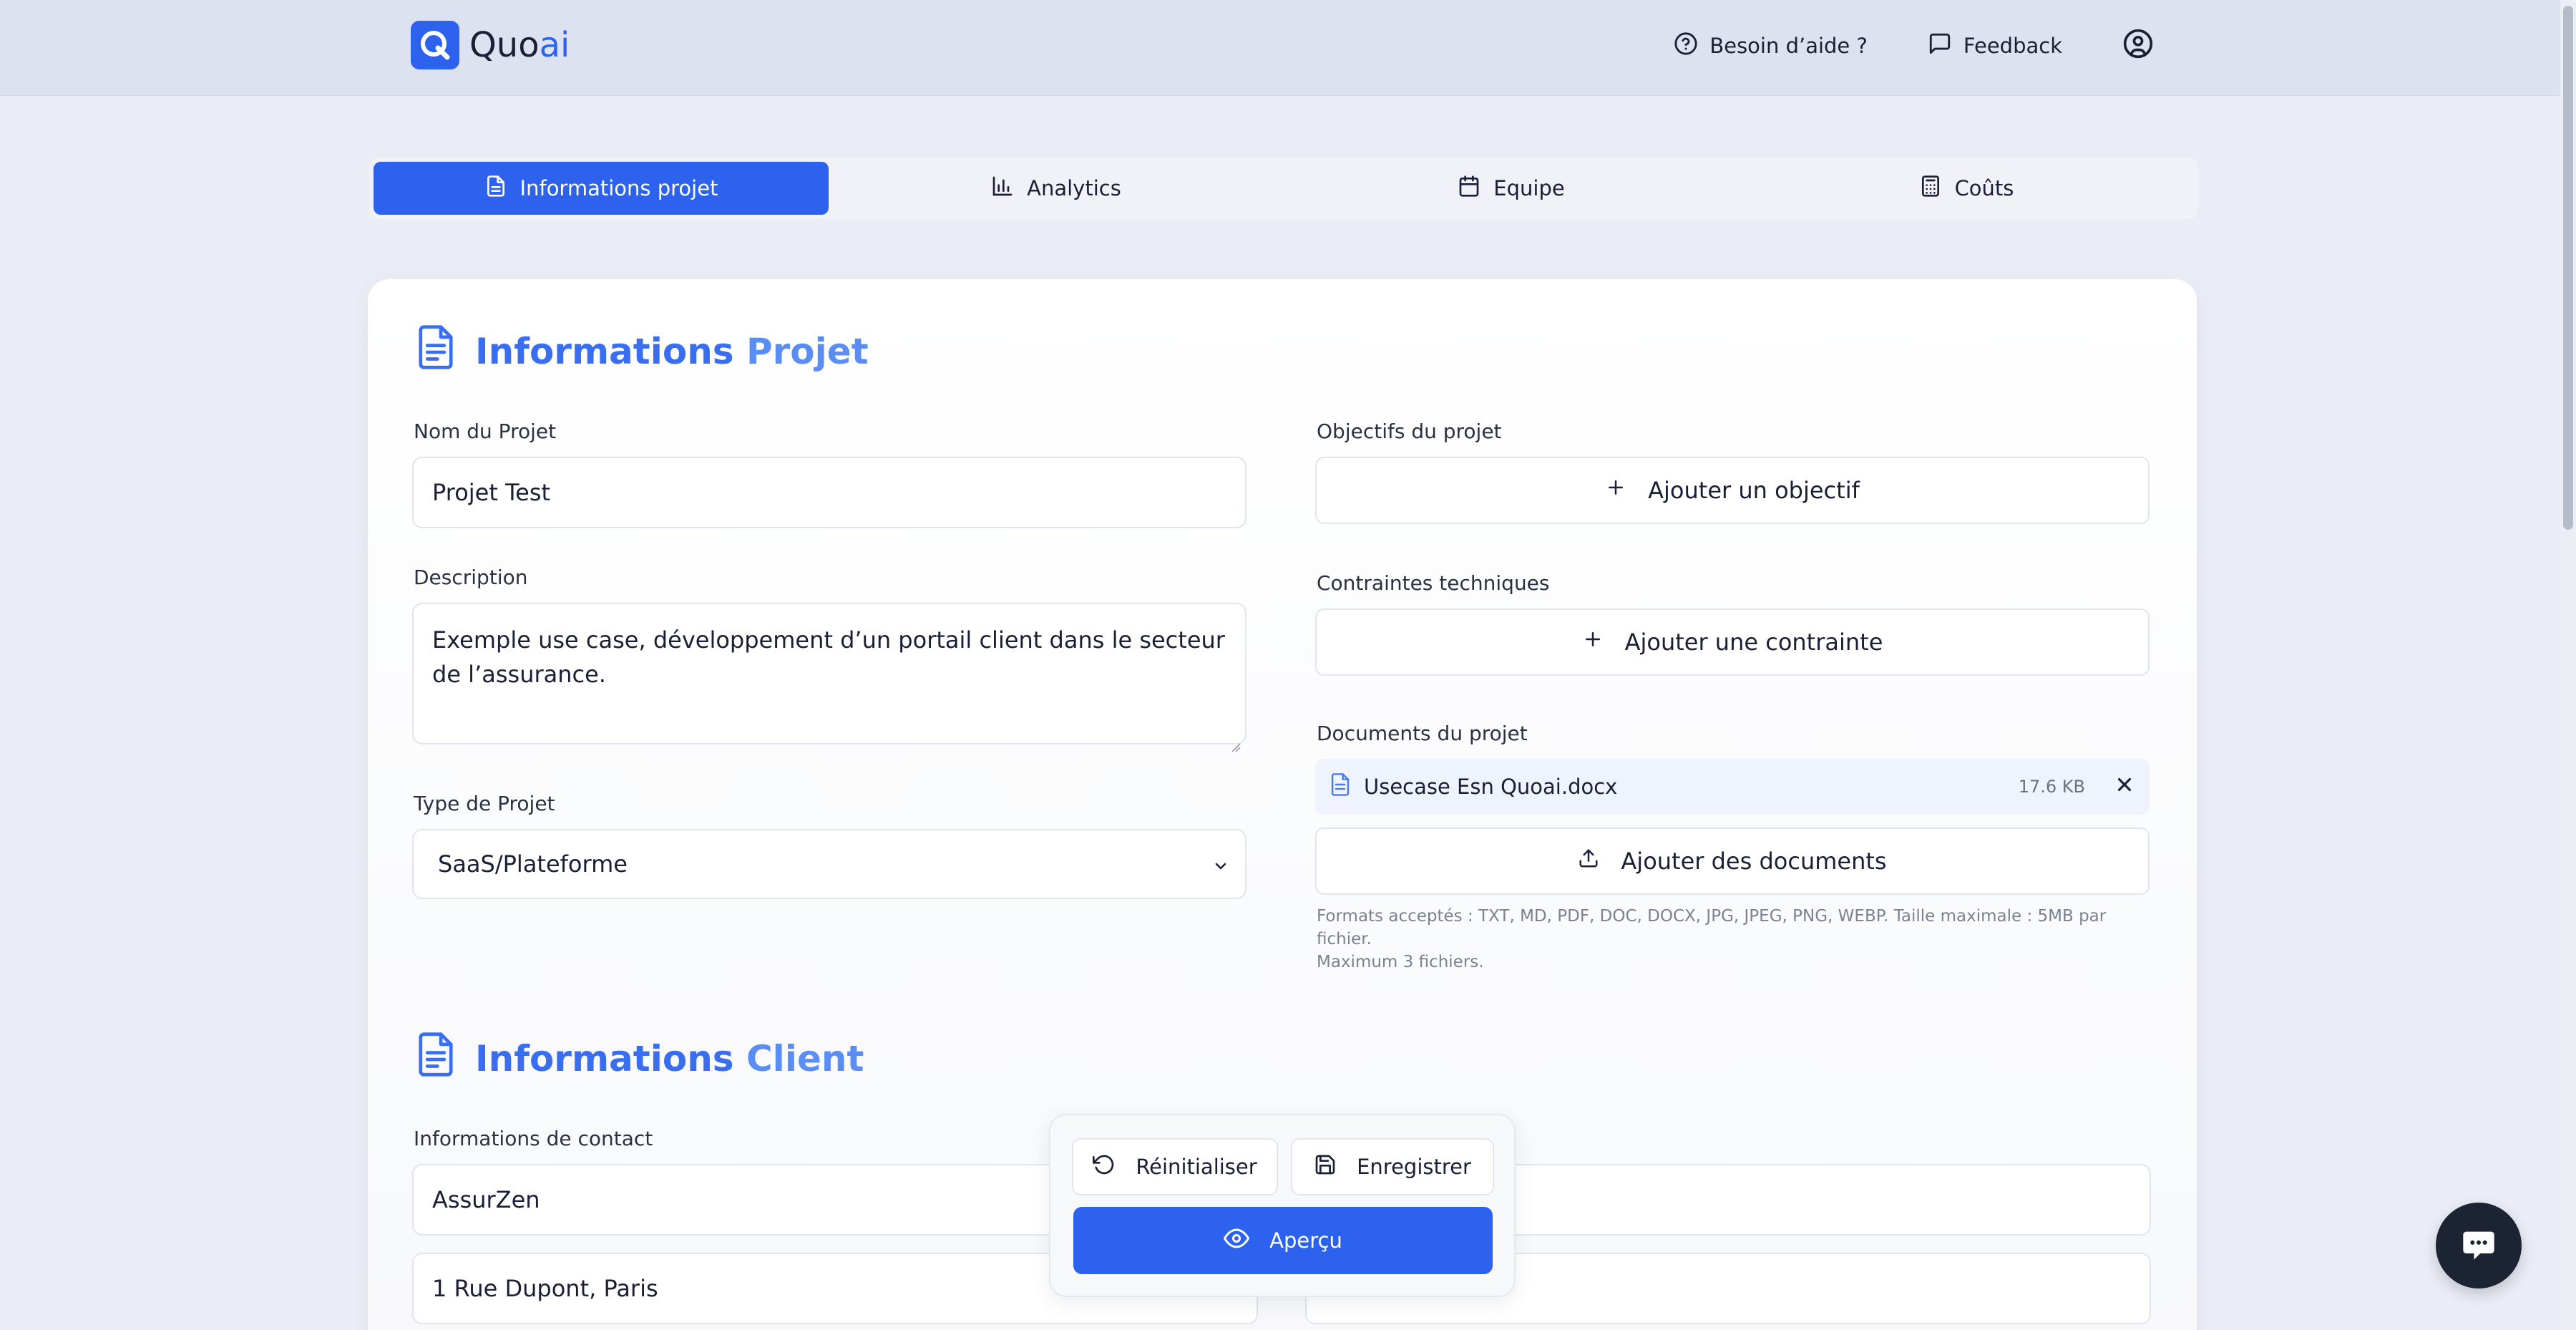 The height and width of the screenshot is (1330, 2576). I want to click on user-avatar-button, so click(2138, 46).